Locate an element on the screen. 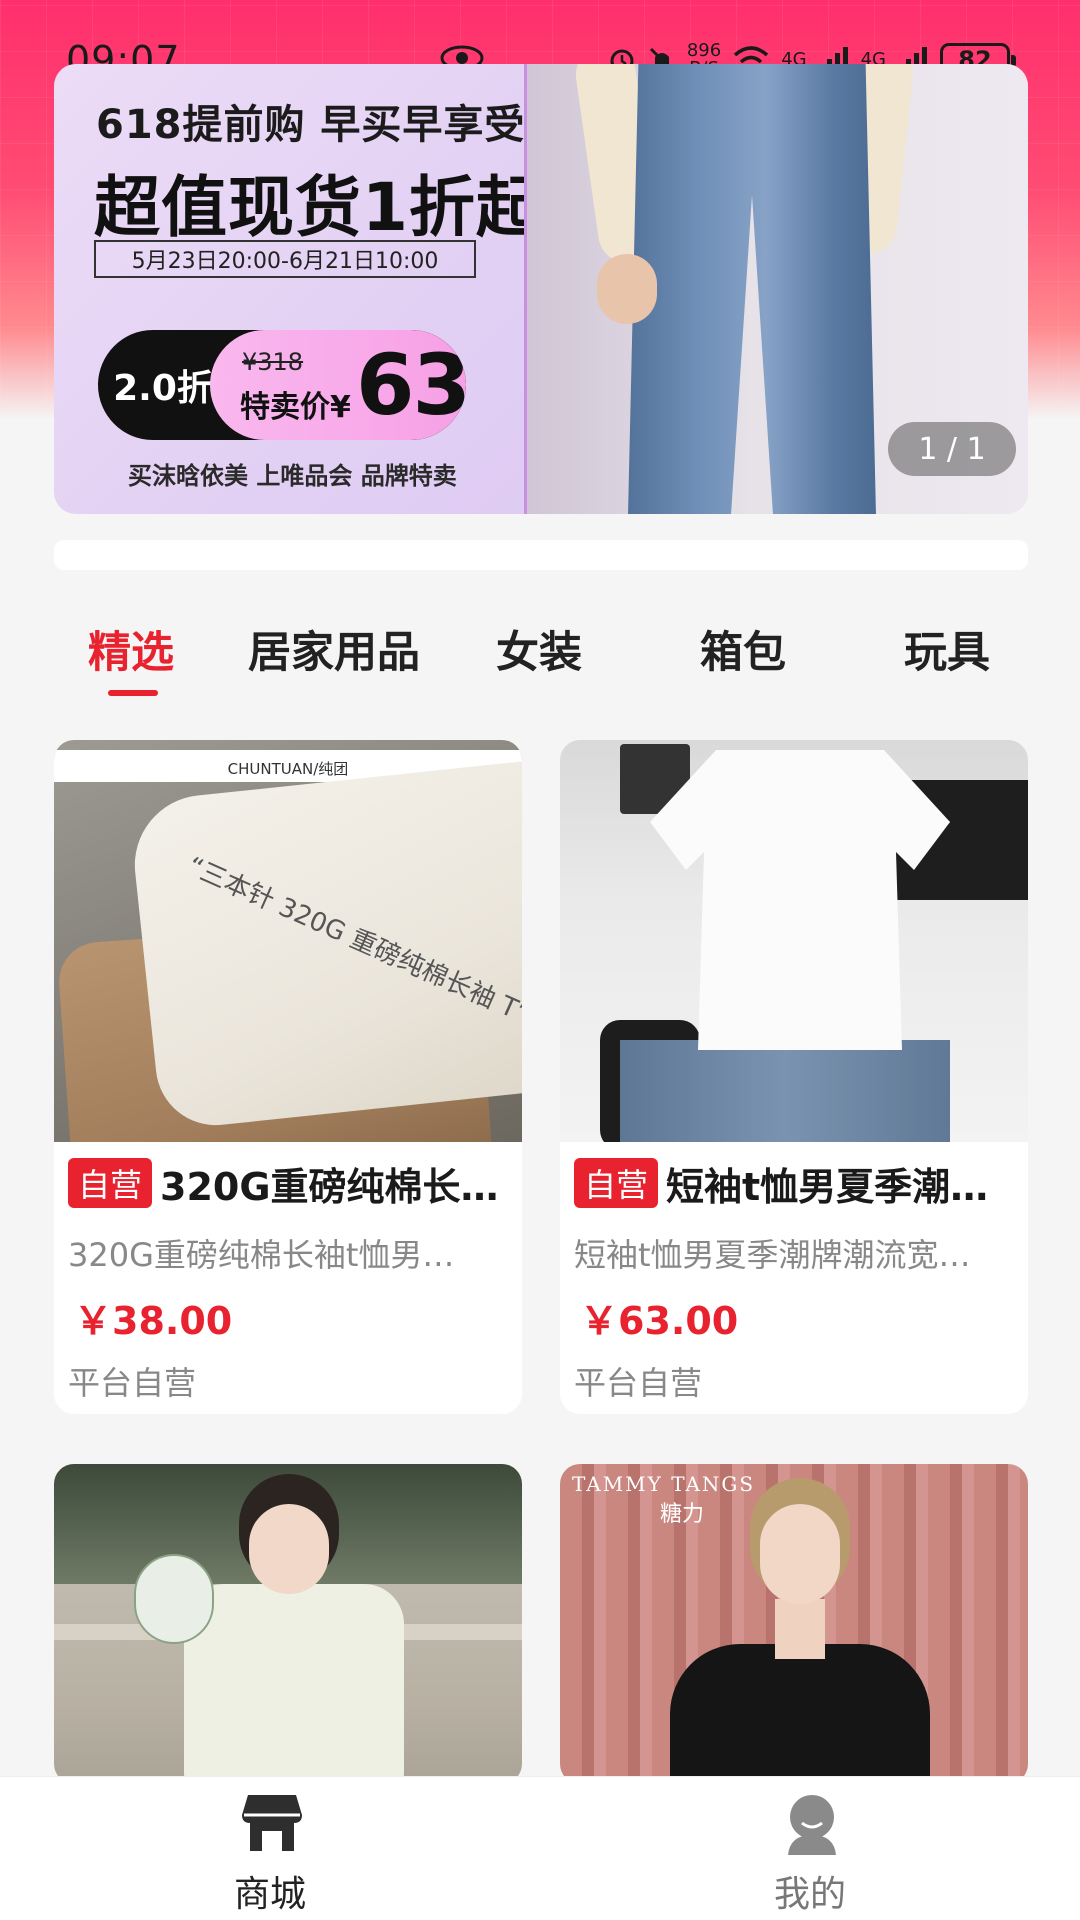 The image size is (1080, 1920). banner-date-range: 5月23日20:00-6月21日10:00 is located at coordinates (285, 259).